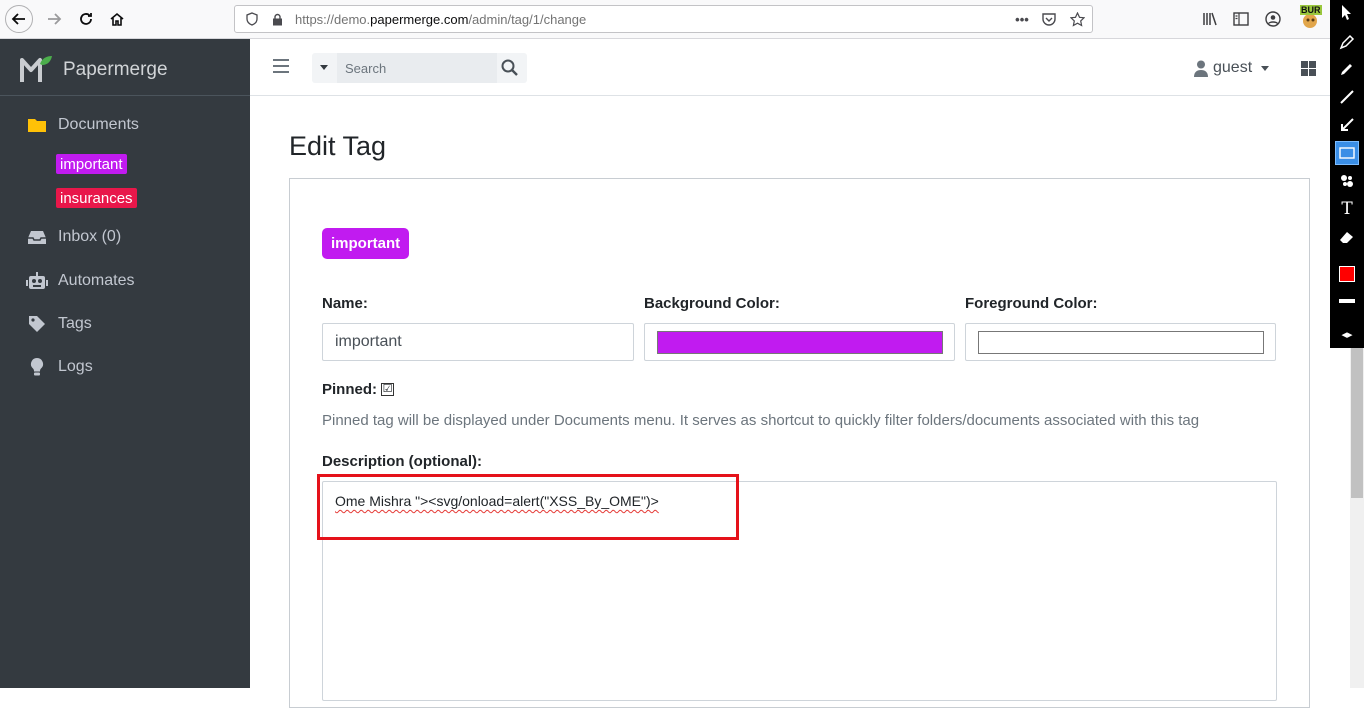  I want to click on annotation-toolbar: T ◂▸, so click(1347, 174).